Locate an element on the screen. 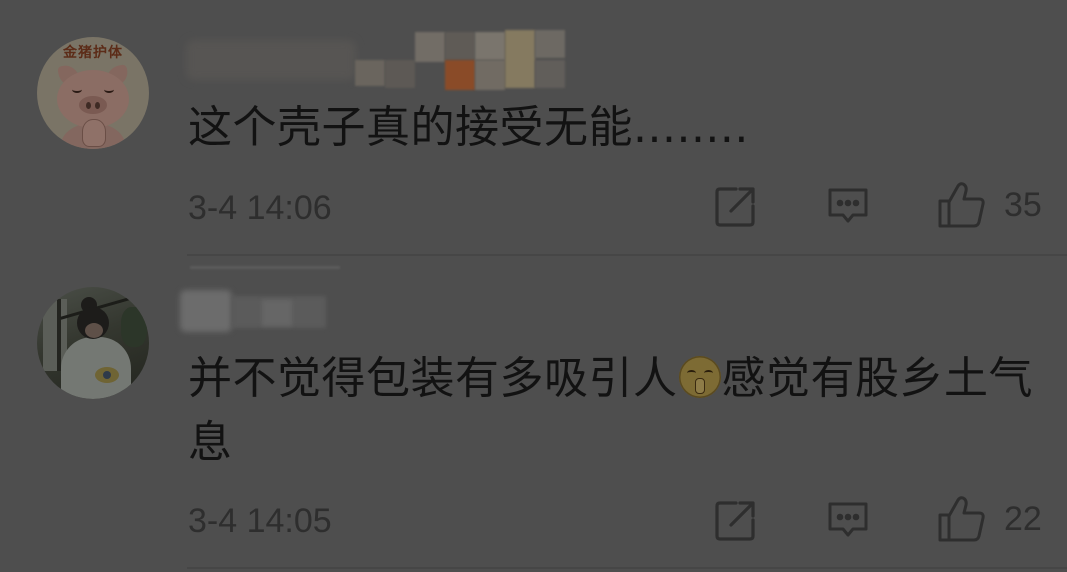 The width and height of the screenshot is (1067, 572). avatar is located at coordinates (93, 343).